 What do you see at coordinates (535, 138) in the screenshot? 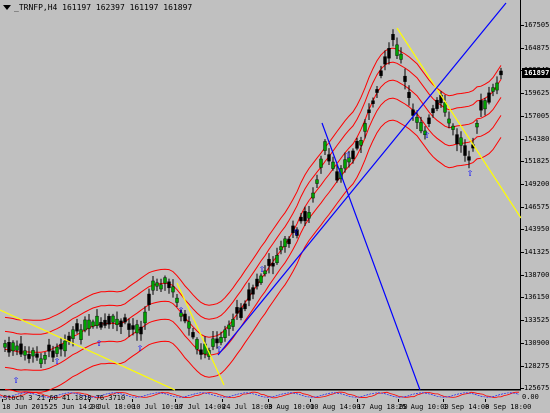
I see `y-tick-label: 154380` at bounding box center [535, 138].